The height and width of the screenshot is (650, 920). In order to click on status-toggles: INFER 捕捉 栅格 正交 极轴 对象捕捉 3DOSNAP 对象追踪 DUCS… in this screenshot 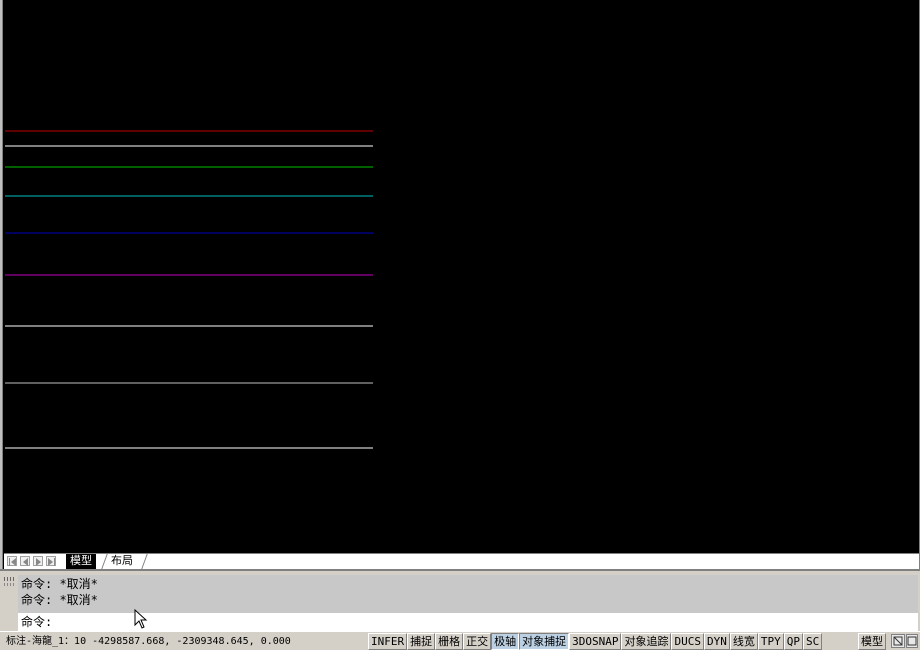, I will do `click(595, 641)`.